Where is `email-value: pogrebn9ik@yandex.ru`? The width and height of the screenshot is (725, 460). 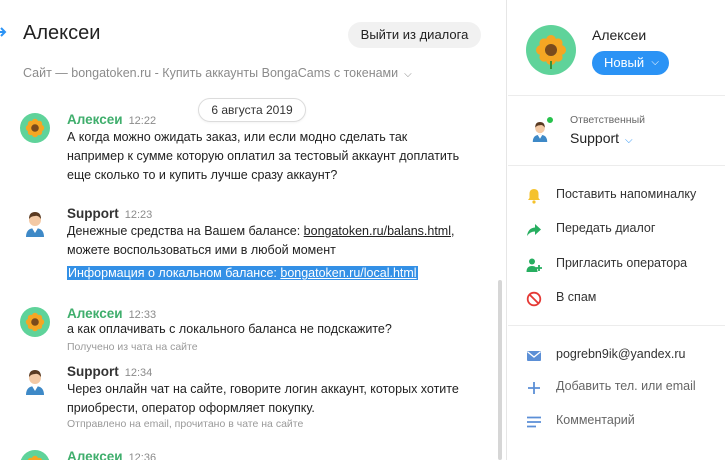
email-value: pogrebn9ik@yandex.ru is located at coordinates (621, 354).